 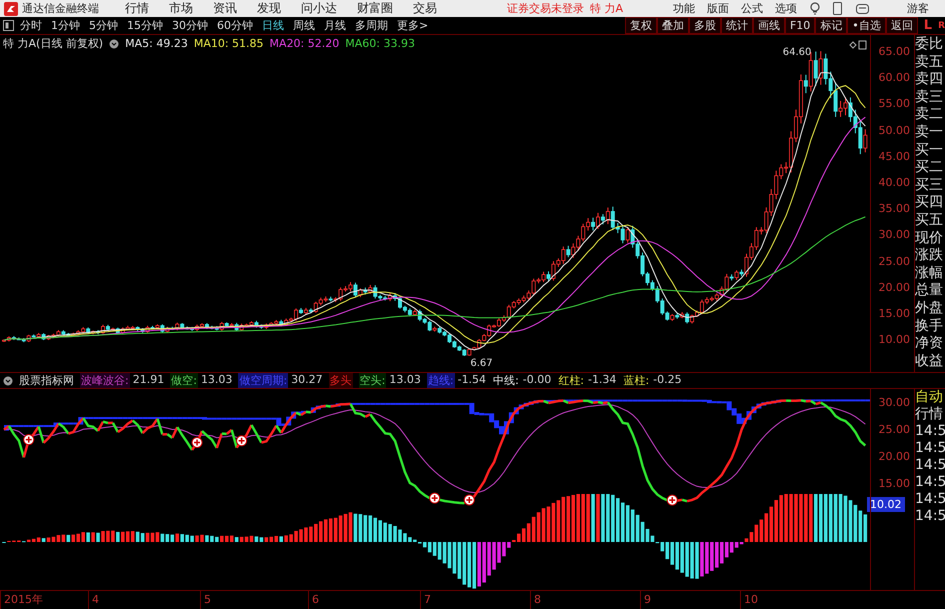 What do you see at coordinates (930, 239) in the screenshot?
I see `quote-field-label: 现价` at bounding box center [930, 239].